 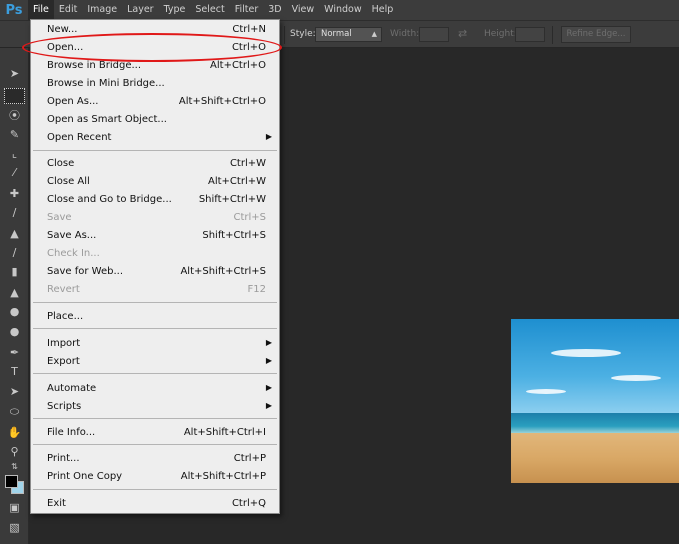 What do you see at coordinates (156, 217) in the screenshot?
I see `menu-item-save: Save Ctrl+S` at bounding box center [156, 217].